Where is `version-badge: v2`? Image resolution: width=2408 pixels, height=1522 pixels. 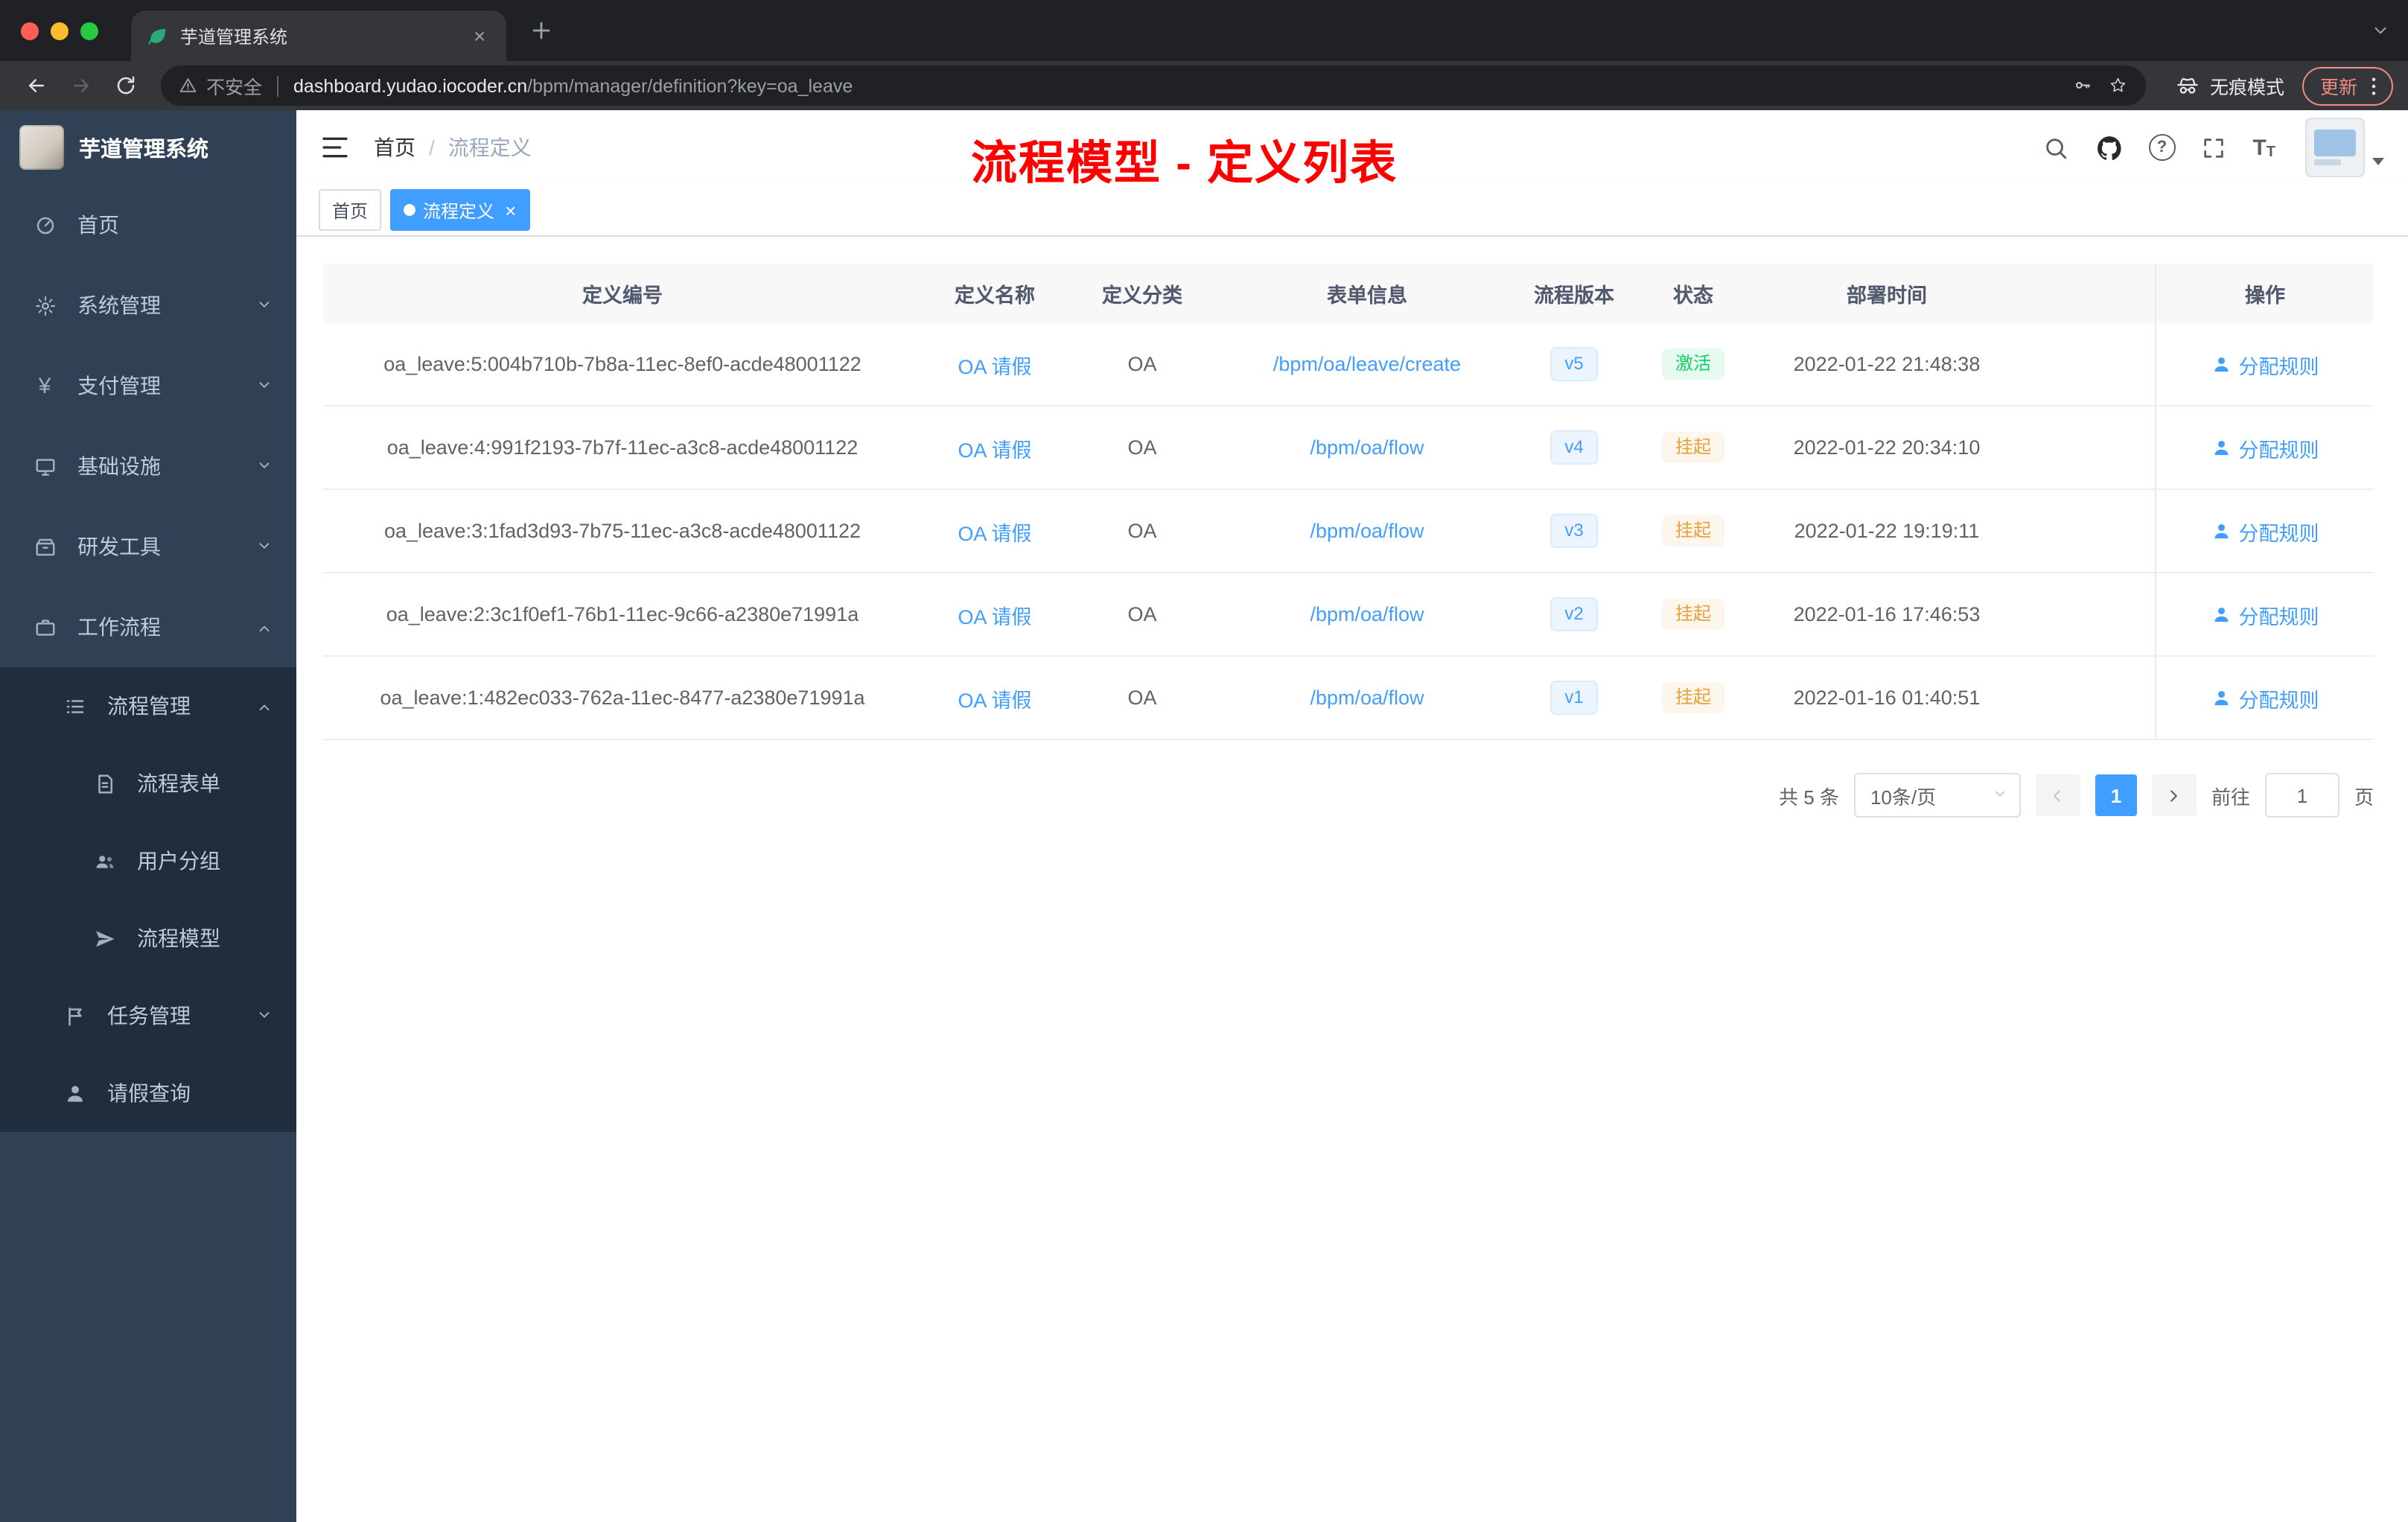
version-badge: v2 is located at coordinates (1574, 614).